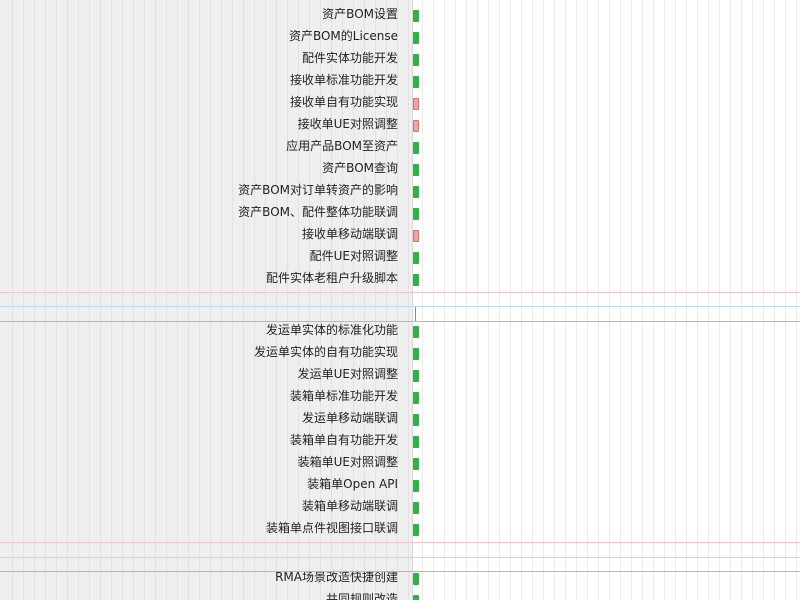 This screenshot has width=800, height=600. Describe the element at coordinates (344, 102) in the screenshot. I see `task-name: 接收单自有功能实现` at that location.